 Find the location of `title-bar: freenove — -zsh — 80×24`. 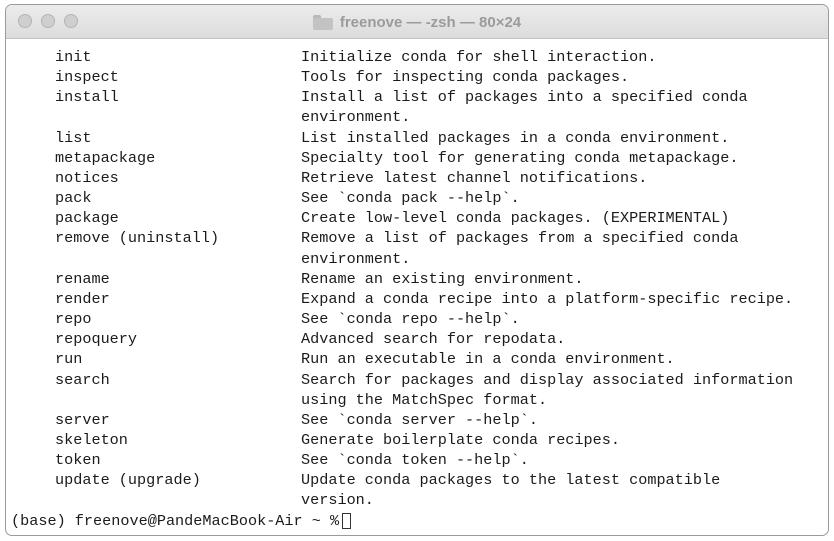

title-bar: freenove — -zsh — 80×24 is located at coordinates (417, 22).